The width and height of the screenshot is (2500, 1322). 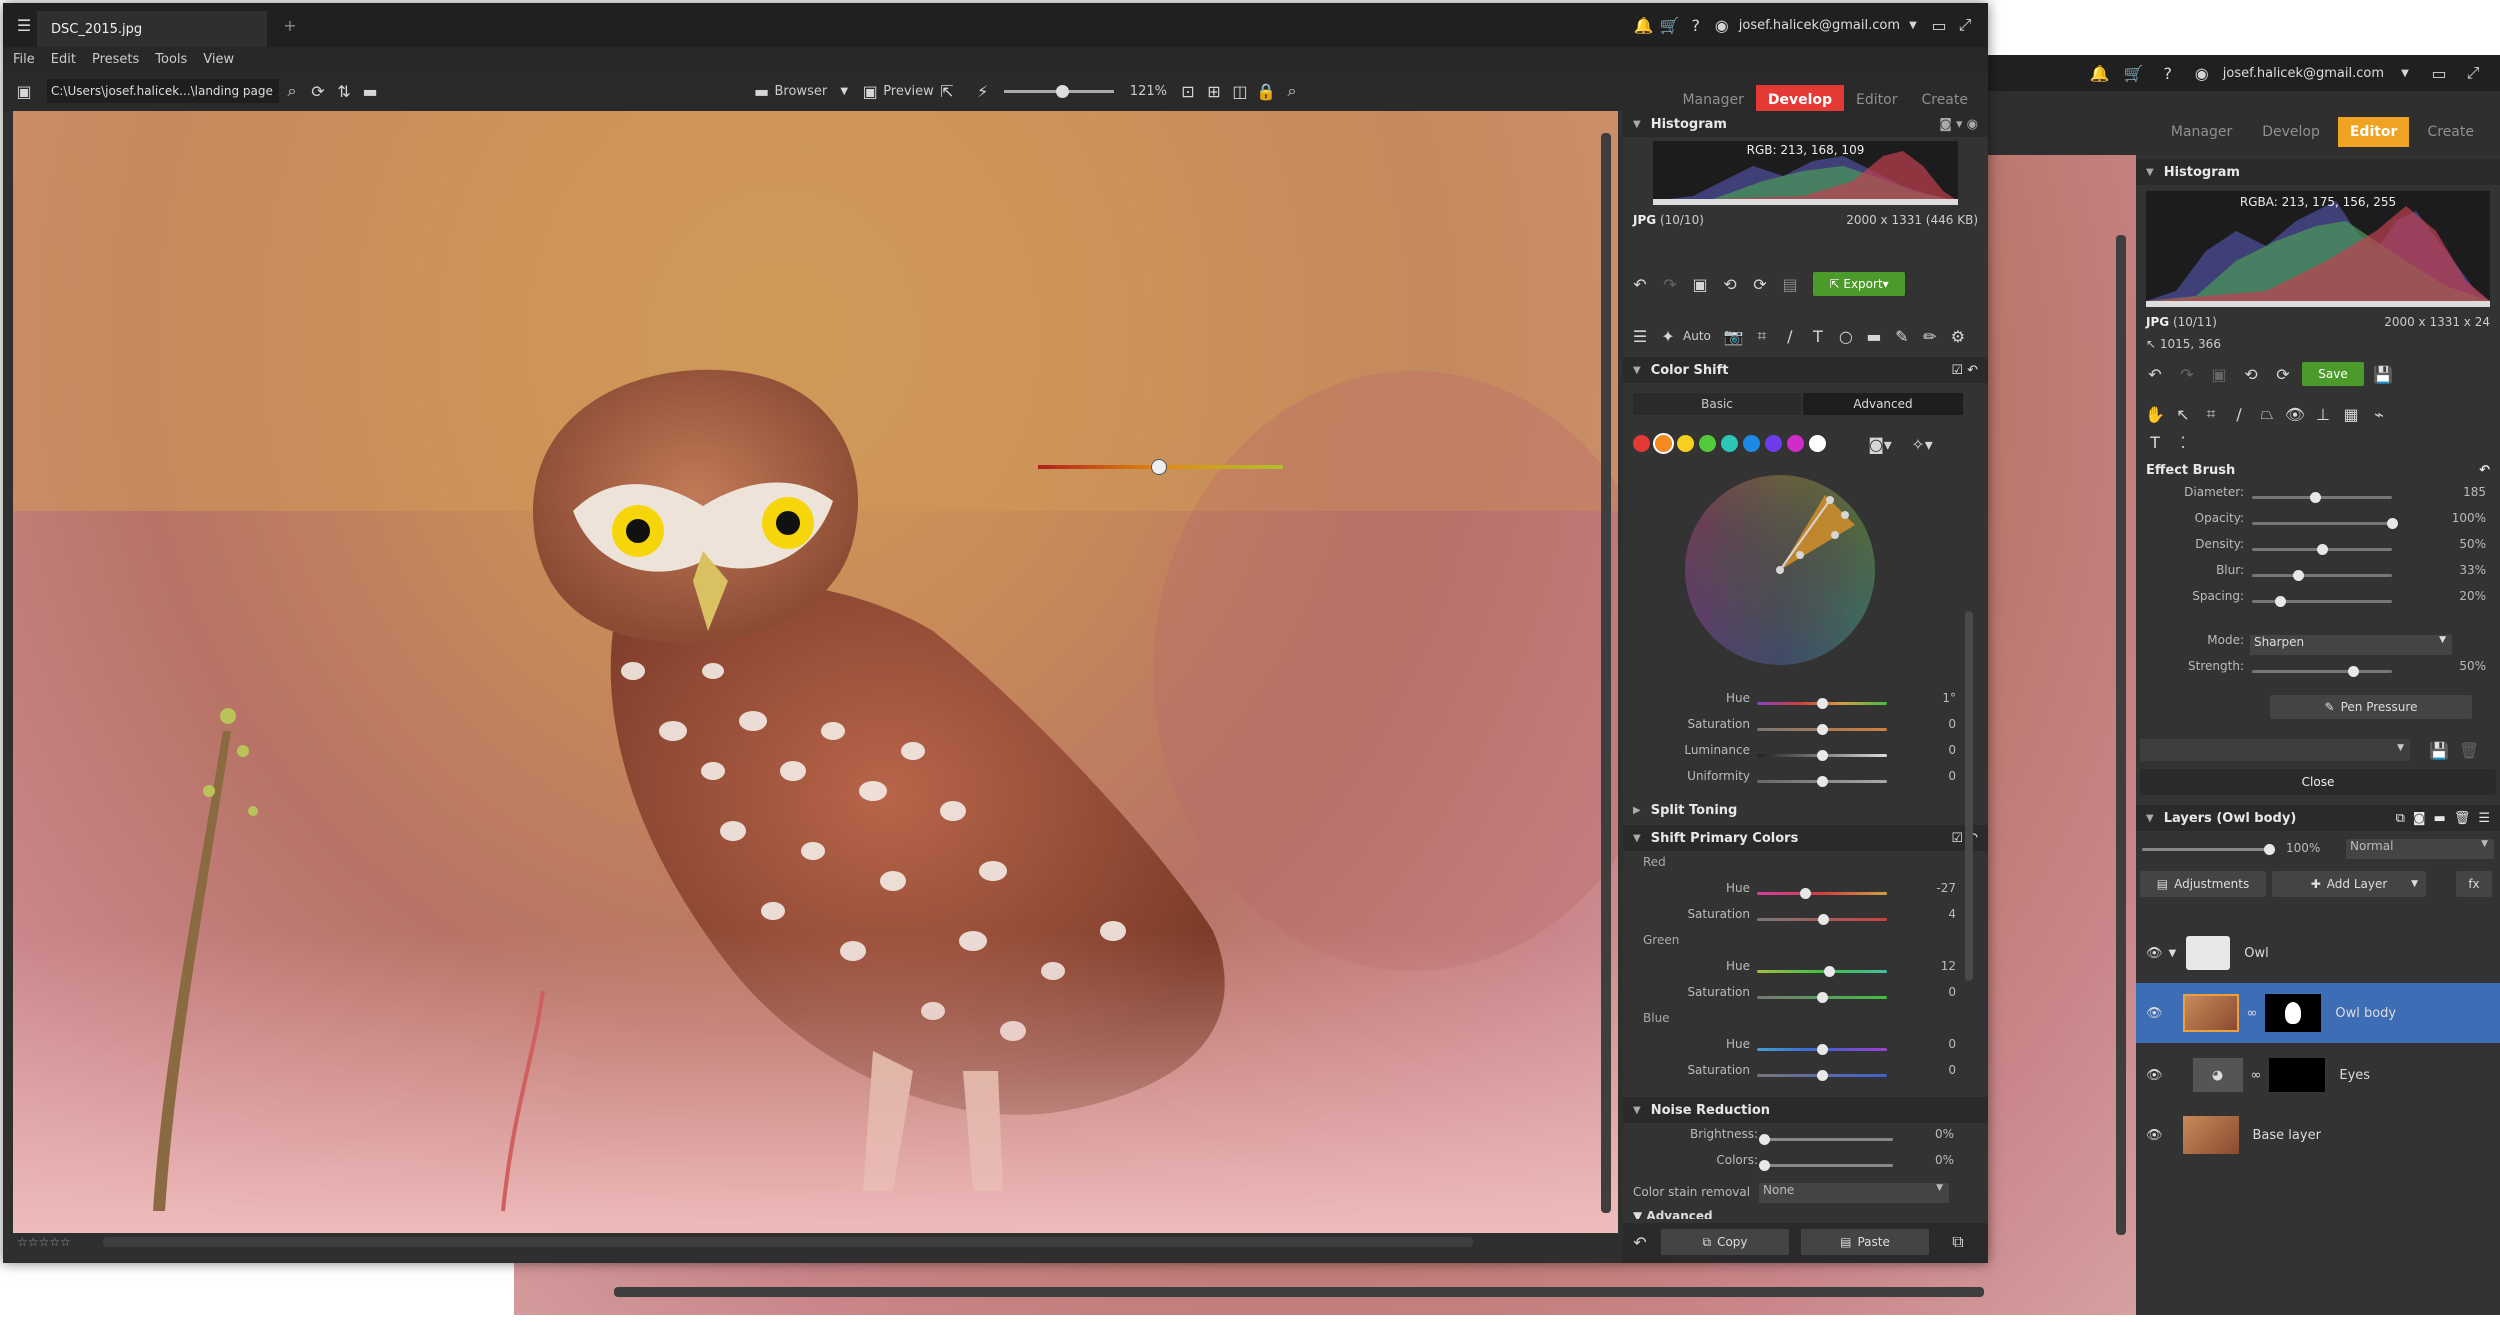 What do you see at coordinates (1822, 703) in the screenshot?
I see `color-shift-hue-knob` at bounding box center [1822, 703].